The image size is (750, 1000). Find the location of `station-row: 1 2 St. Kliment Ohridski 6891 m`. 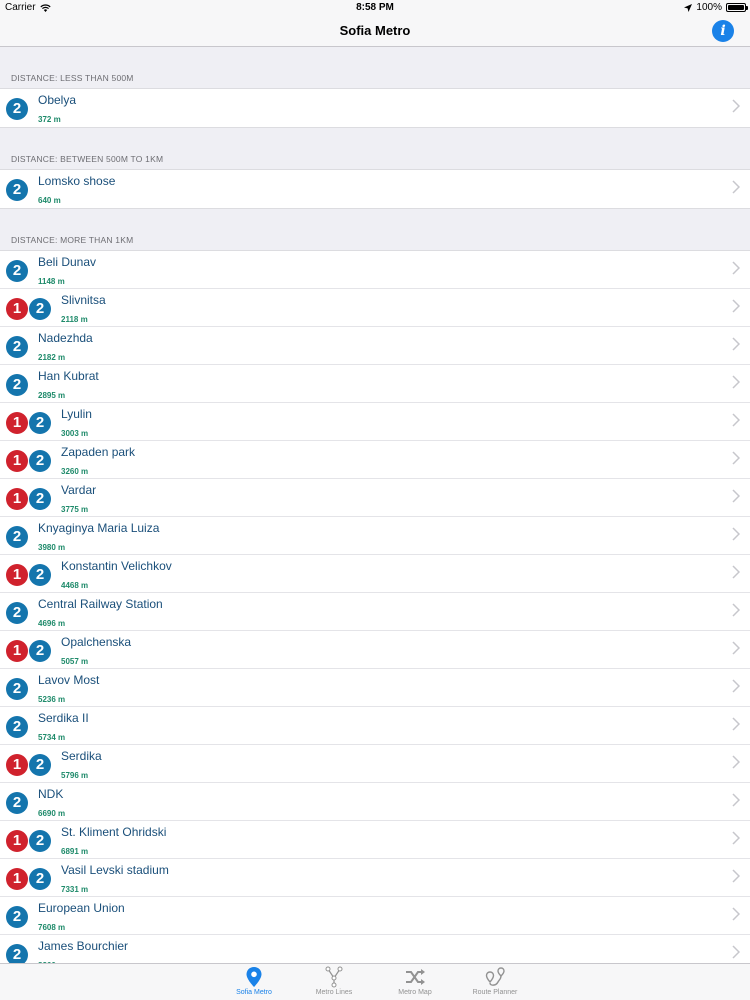

station-row: 1 2 St. Kliment Ohridski 6891 m is located at coordinates (375, 840).